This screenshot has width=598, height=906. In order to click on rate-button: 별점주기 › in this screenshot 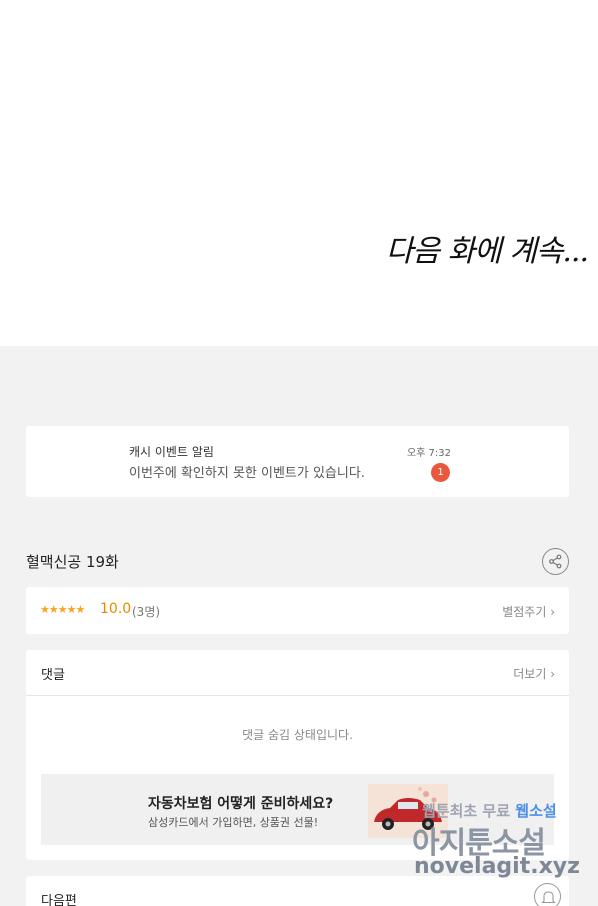, I will do `click(528, 611)`.